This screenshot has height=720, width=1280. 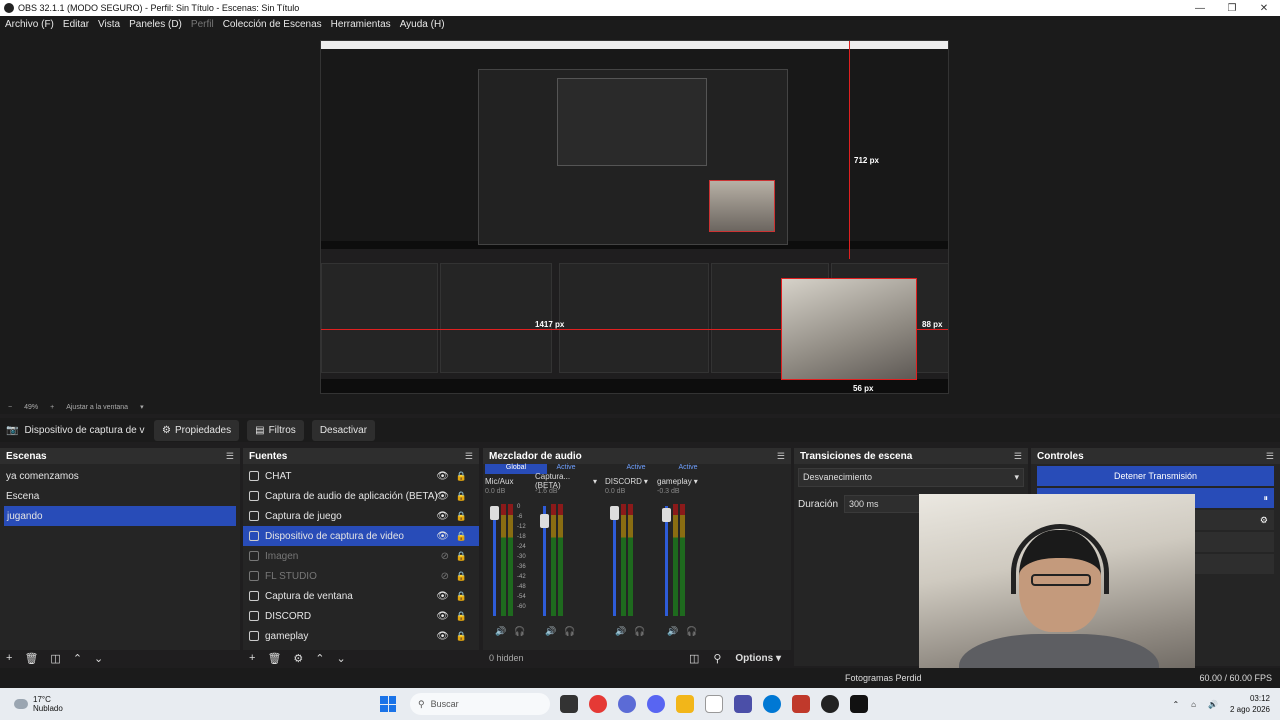 What do you see at coordinates (694, 658) in the screenshot?
I see `mixer-layout-icon: ◫` at bounding box center [694, 658].